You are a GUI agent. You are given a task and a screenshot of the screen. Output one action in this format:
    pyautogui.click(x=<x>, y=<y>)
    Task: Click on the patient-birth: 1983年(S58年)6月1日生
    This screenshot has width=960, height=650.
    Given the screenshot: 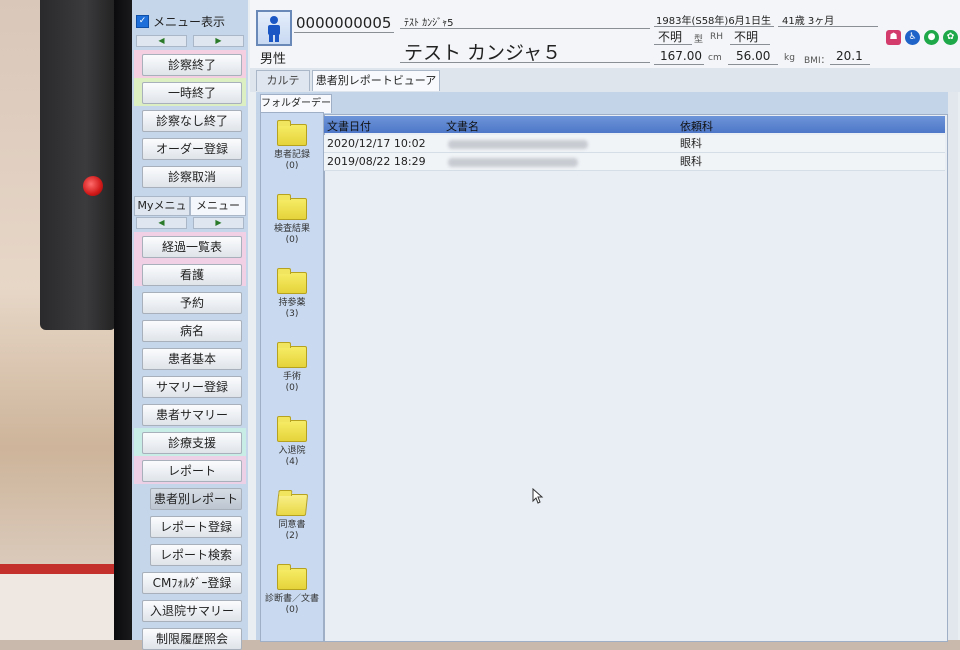 What is the action you would take?
    pyautogui.click(x=714, y=21)
    